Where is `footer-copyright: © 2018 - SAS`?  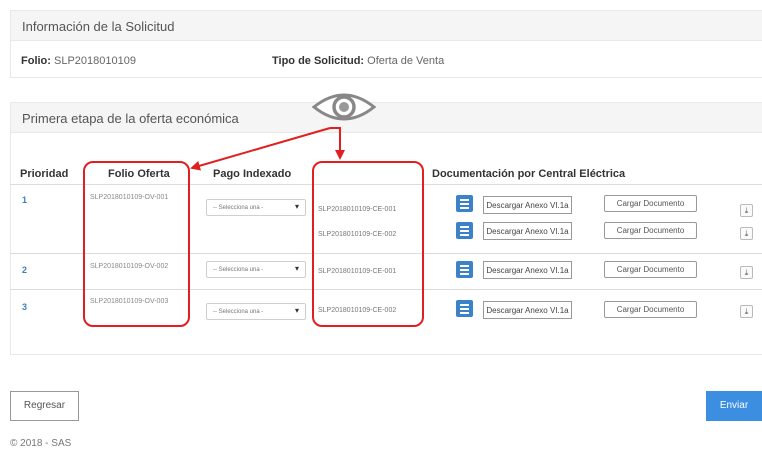
footer-copyright: © 2018 - SAS is located at coordinates (41, 443).